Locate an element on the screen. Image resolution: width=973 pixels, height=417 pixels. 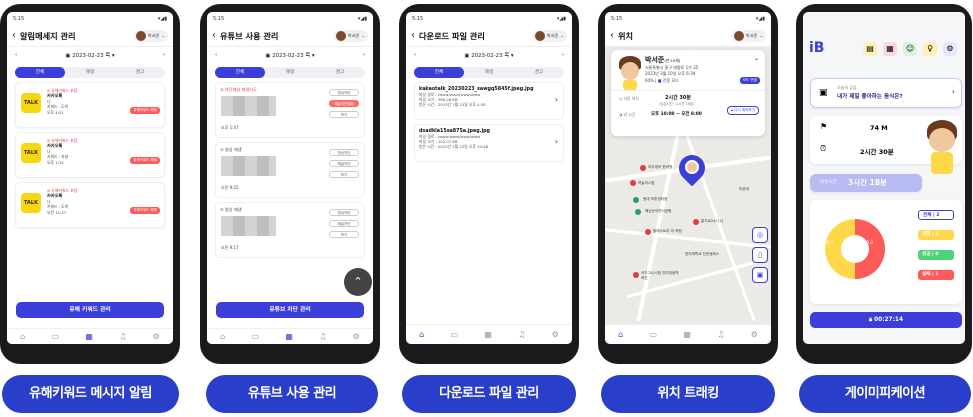
checklist-icon: ▤ is located at coordinates (870, 49).